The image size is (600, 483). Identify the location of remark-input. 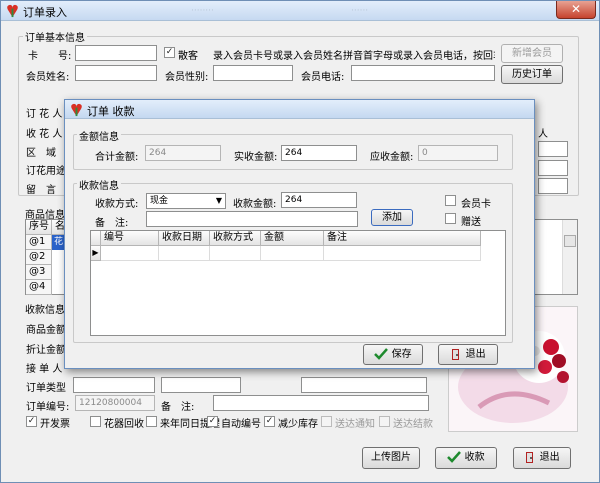
(321, 403).